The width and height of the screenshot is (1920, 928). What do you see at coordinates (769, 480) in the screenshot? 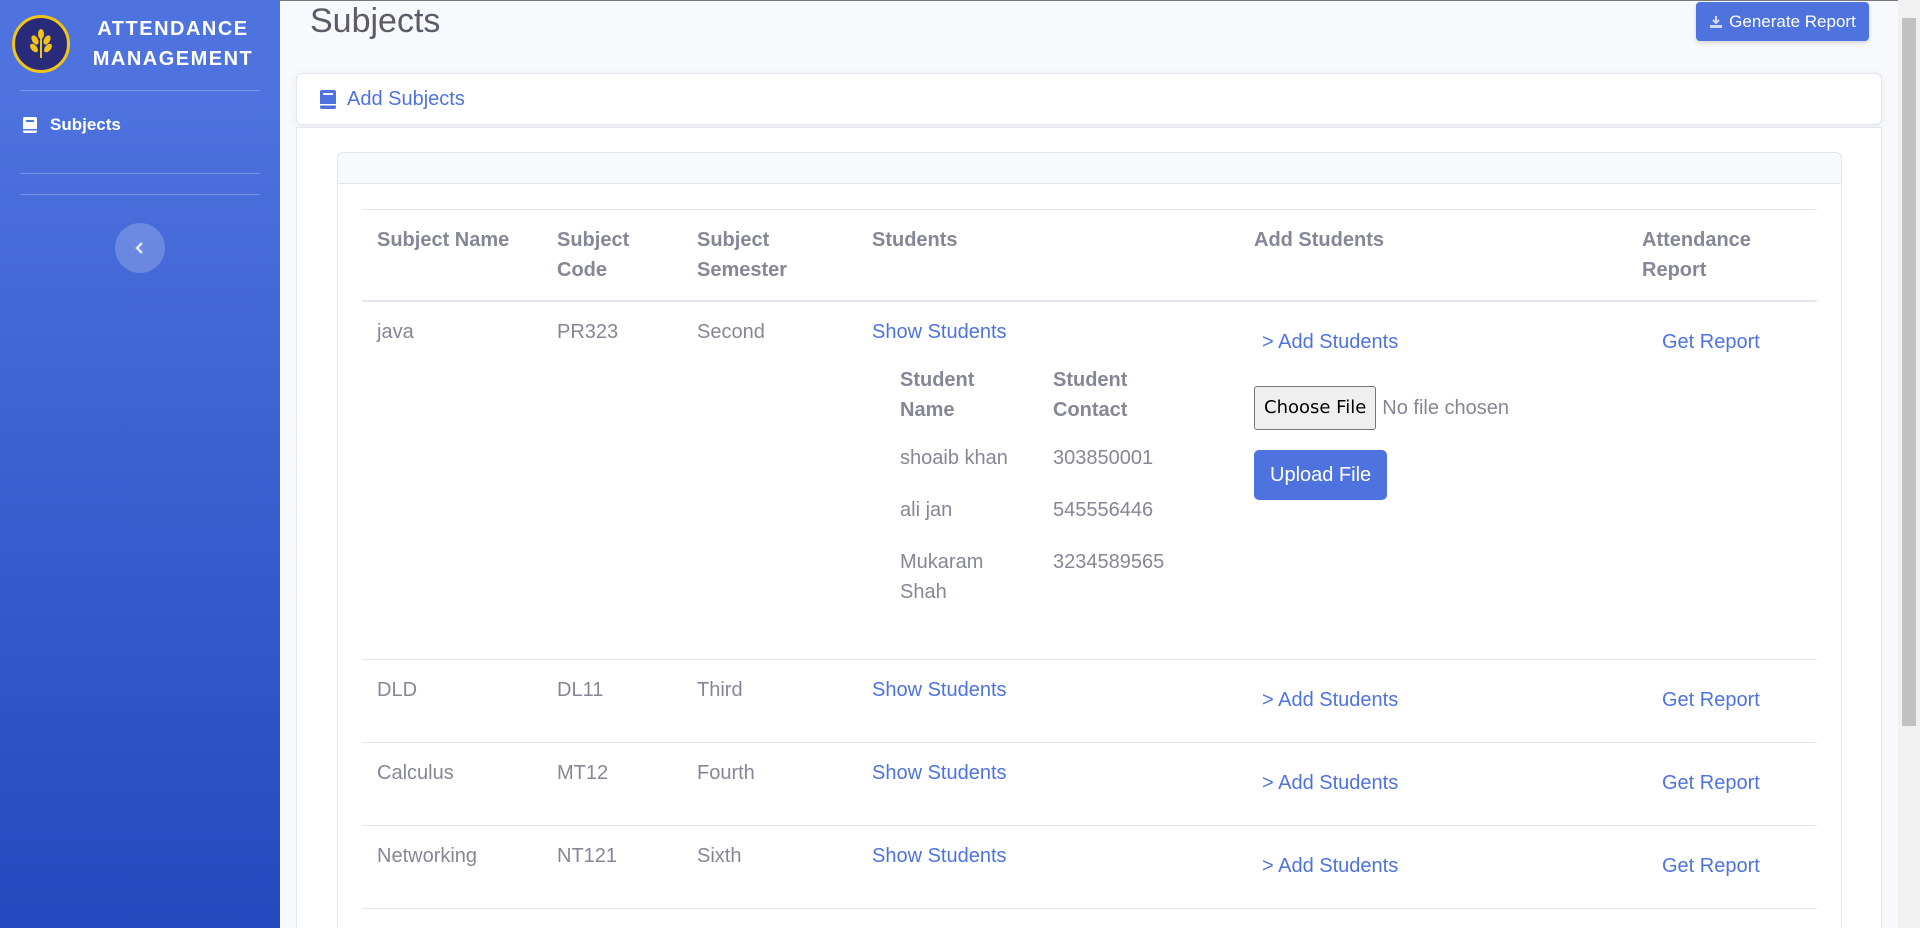
I see `subject-semester: Second` at bounding box center [769, 480].